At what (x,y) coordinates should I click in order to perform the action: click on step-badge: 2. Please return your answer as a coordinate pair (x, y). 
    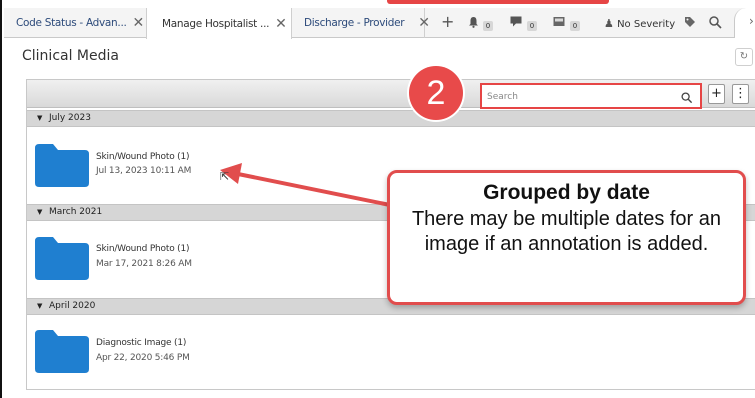
    Looking at the image, I should click on (436, 93).